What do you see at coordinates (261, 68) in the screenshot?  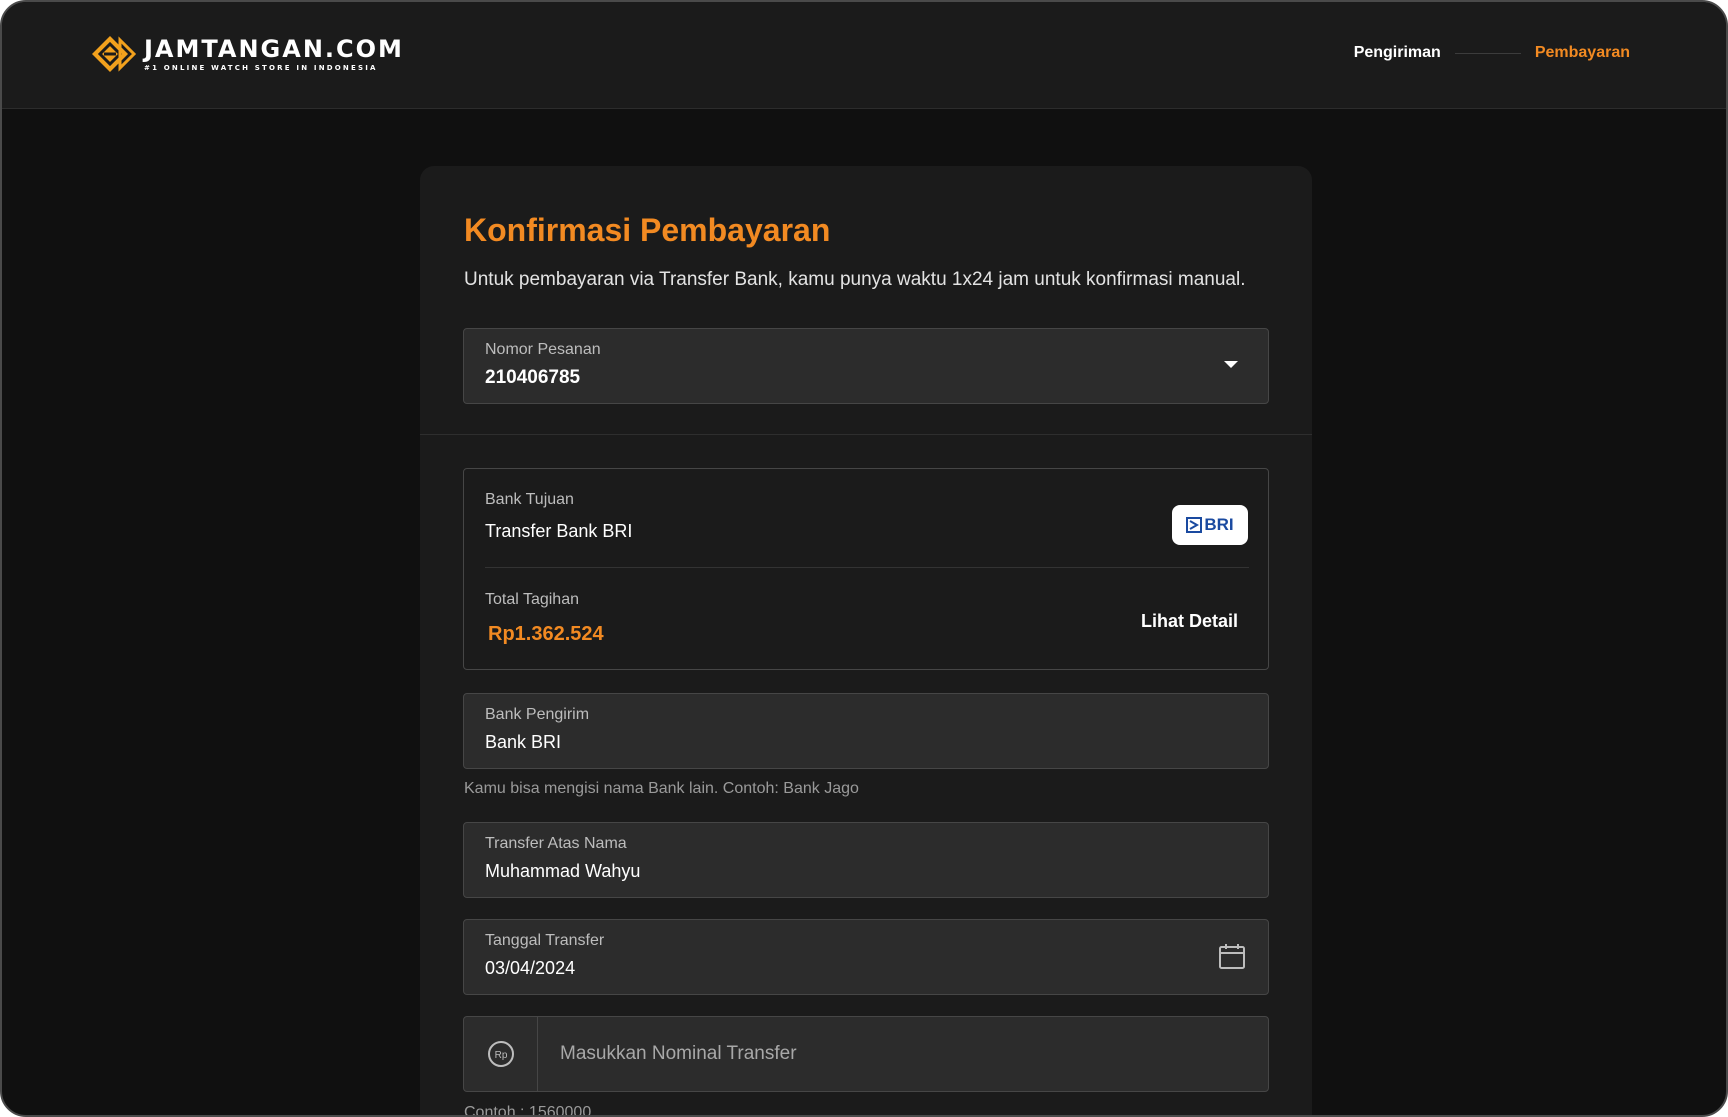 I see `logo-tagline: #1 ONLINE WATCH STORE IN INDONESIA` at bounding box center [261, 68].